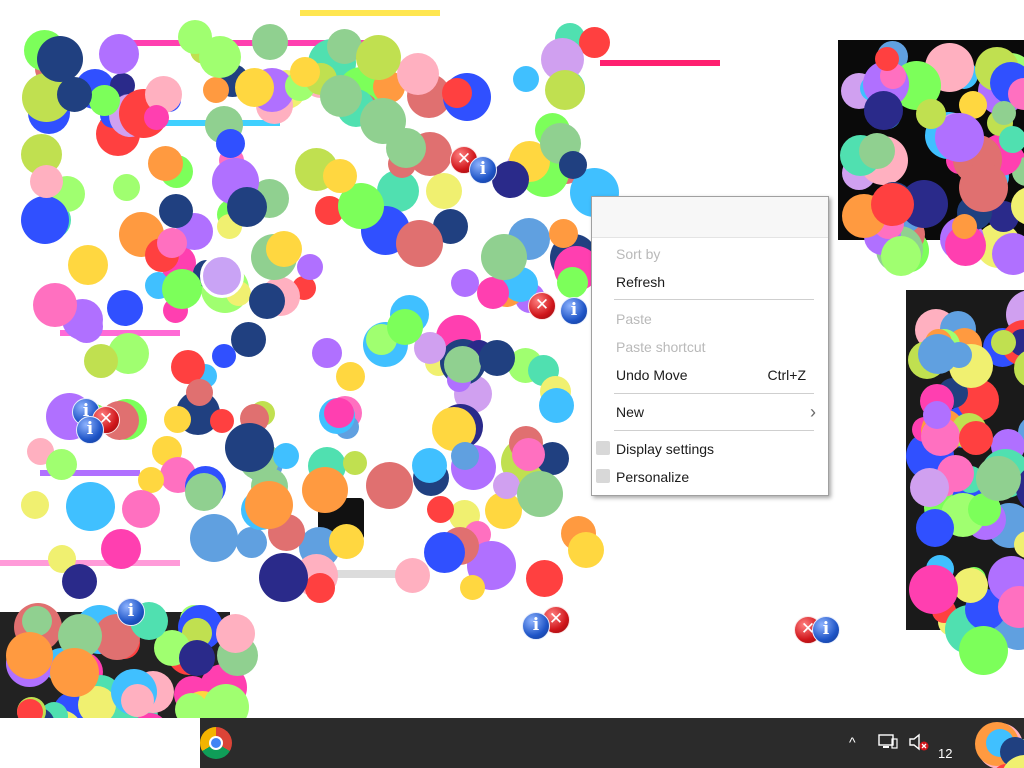  What do you see at coordinates (638, 254) in the screenshot?
I see `menu-item-label: Sort by` at bounding box center [638, 254].